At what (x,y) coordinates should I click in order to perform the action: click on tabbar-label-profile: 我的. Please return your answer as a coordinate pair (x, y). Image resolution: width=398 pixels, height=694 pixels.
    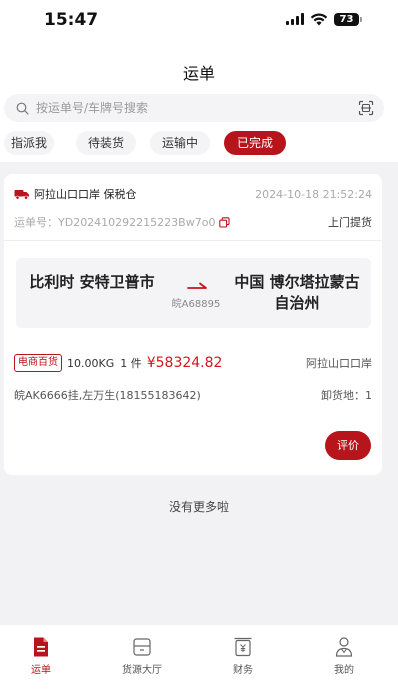
    Looking at the image, I should click on (344, 670).